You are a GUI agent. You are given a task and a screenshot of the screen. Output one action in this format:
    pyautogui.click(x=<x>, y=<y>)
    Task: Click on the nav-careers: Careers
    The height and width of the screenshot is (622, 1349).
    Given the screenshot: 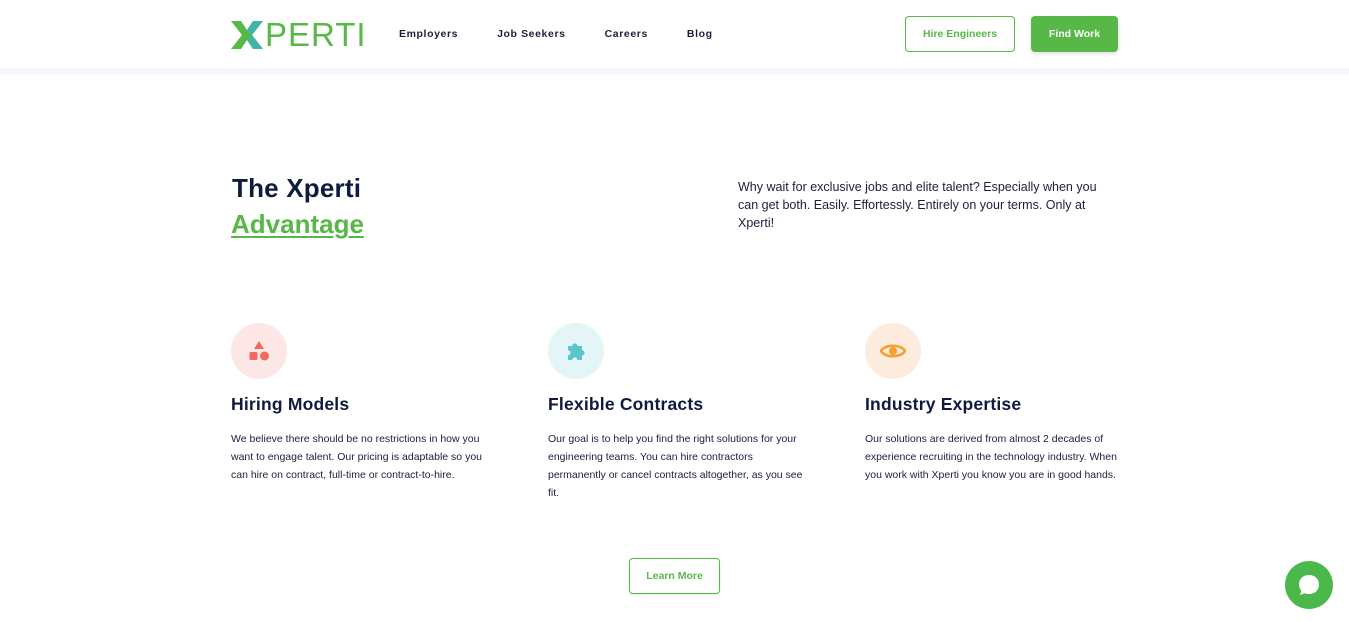 What is the action you would take?
    pyautogui.click(x=626, y=34)
    